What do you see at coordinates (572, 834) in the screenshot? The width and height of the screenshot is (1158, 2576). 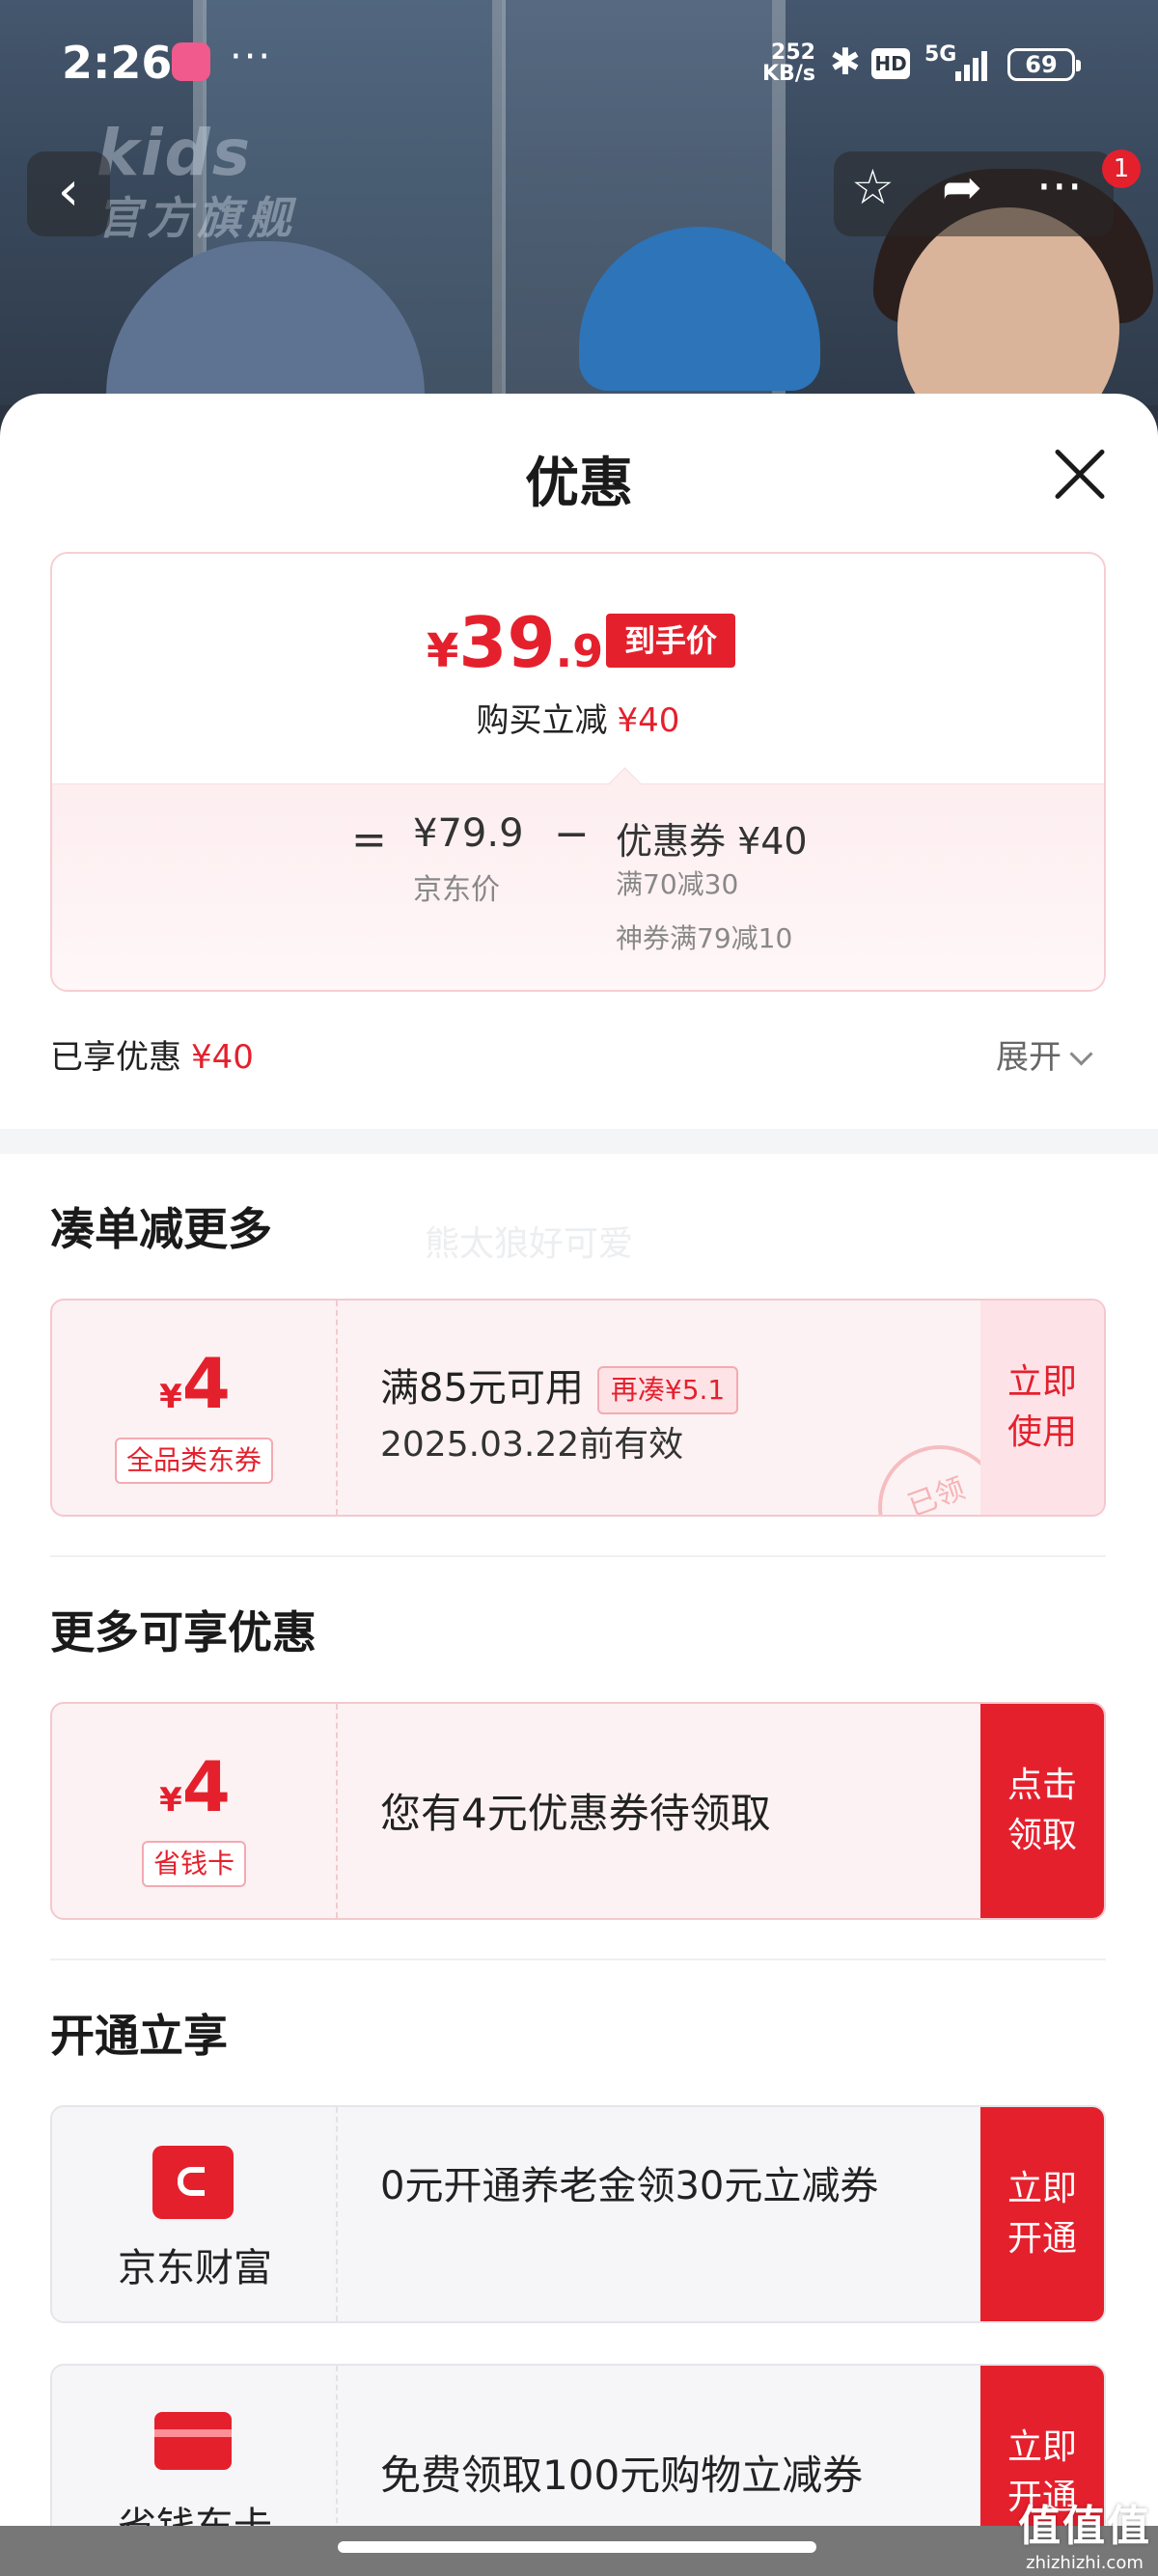 I see `minus-sign: −` at bounding box center [572, 834].